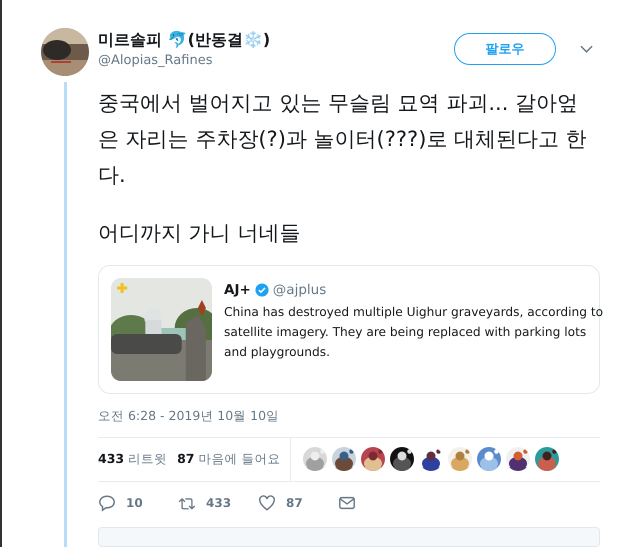 The width and height of the screenshot is (631, 547). What do you see at coordinates (299, 290) in the screenshot?
I see `author-handle: @ajplus` at bounding box center [299, 290].